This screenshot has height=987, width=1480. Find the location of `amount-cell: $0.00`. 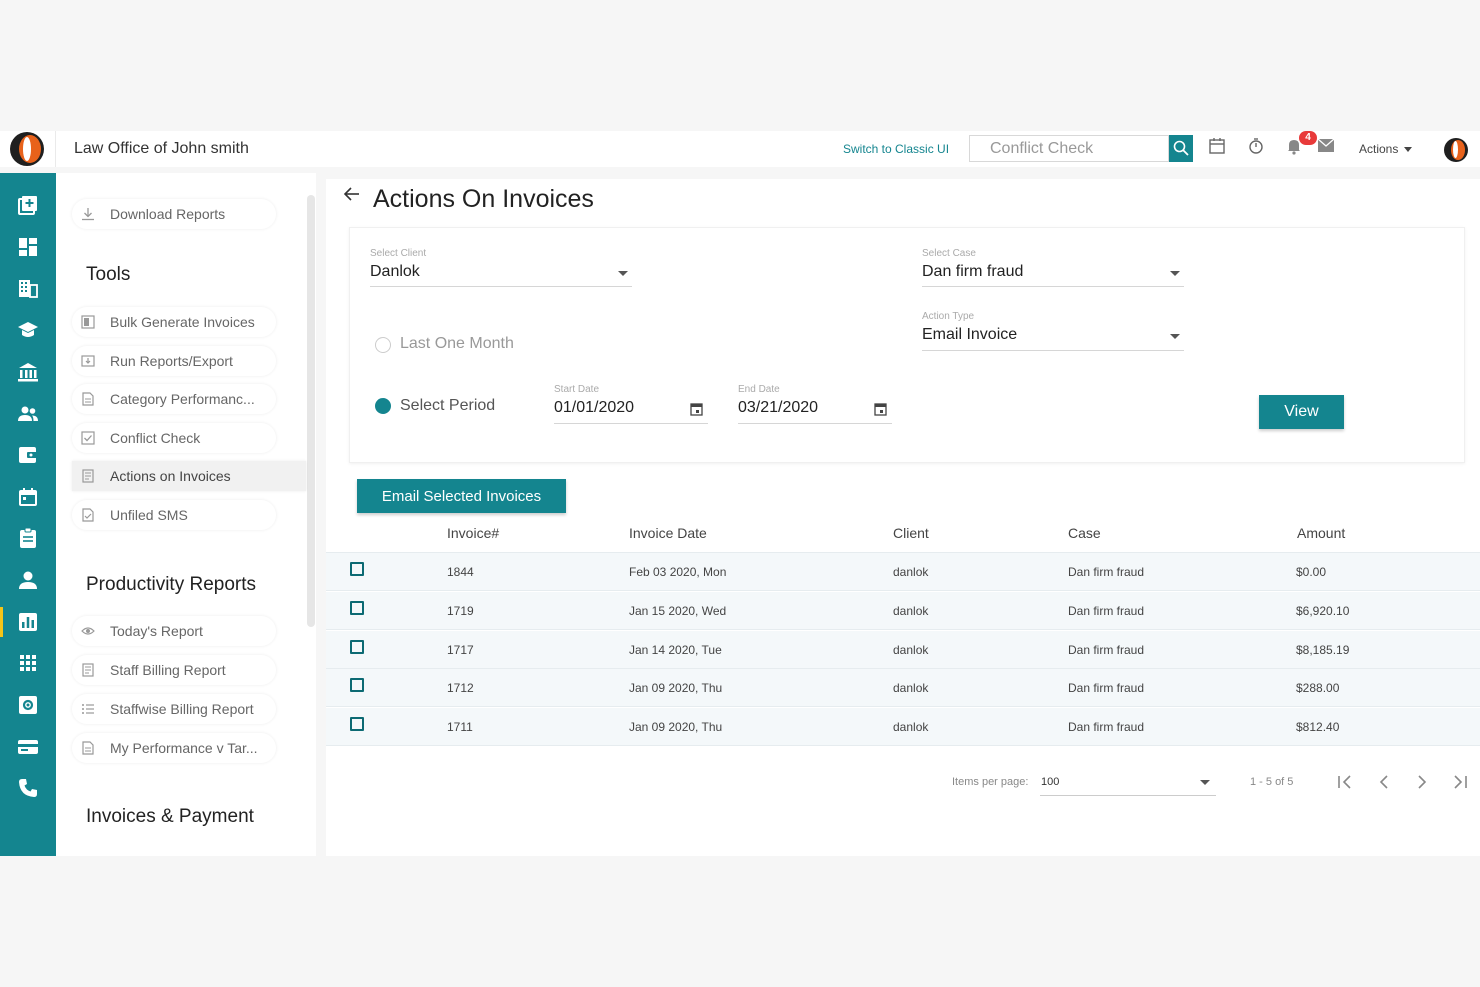

amount-cell: $0.00 is located at coordinates (1311, 572).